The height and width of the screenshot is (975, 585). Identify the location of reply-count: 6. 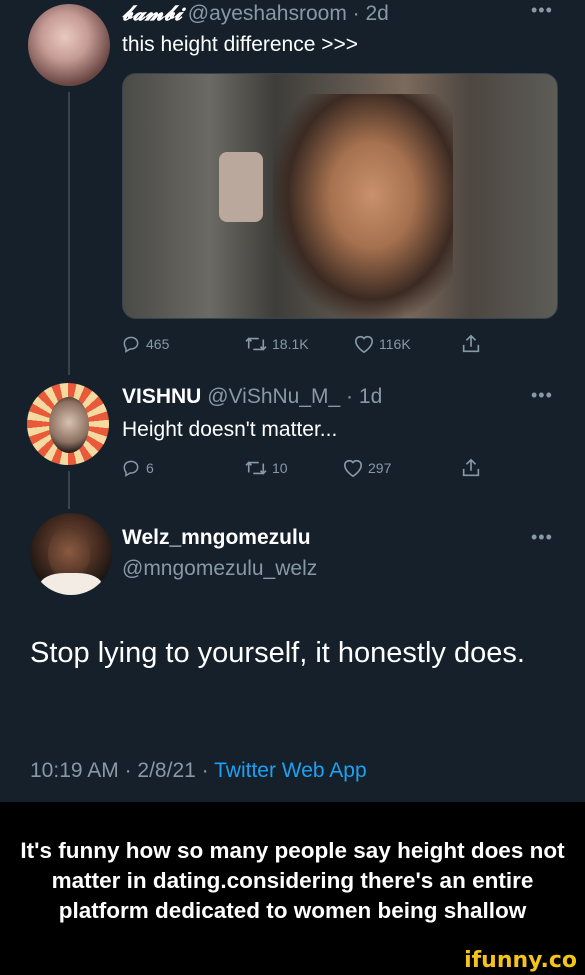
(150, 468).